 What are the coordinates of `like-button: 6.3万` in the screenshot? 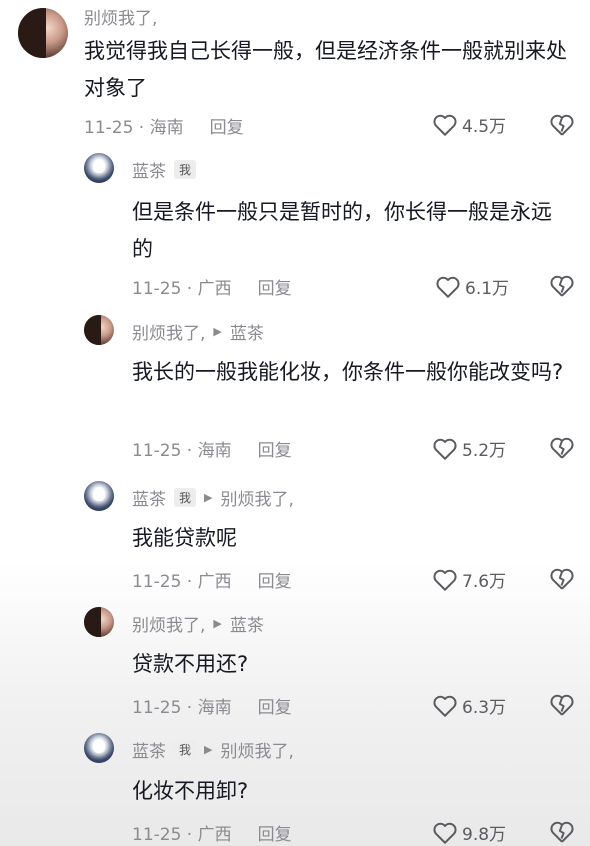 It's located at (469, 705).